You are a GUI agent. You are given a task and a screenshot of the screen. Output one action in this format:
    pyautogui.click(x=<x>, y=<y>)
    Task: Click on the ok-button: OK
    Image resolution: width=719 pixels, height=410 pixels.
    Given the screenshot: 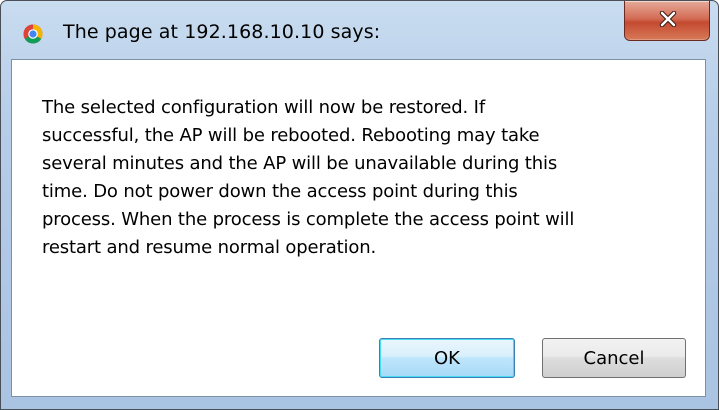 What is the action you would take?
    pyautogui.click(x=447, y=358)
    